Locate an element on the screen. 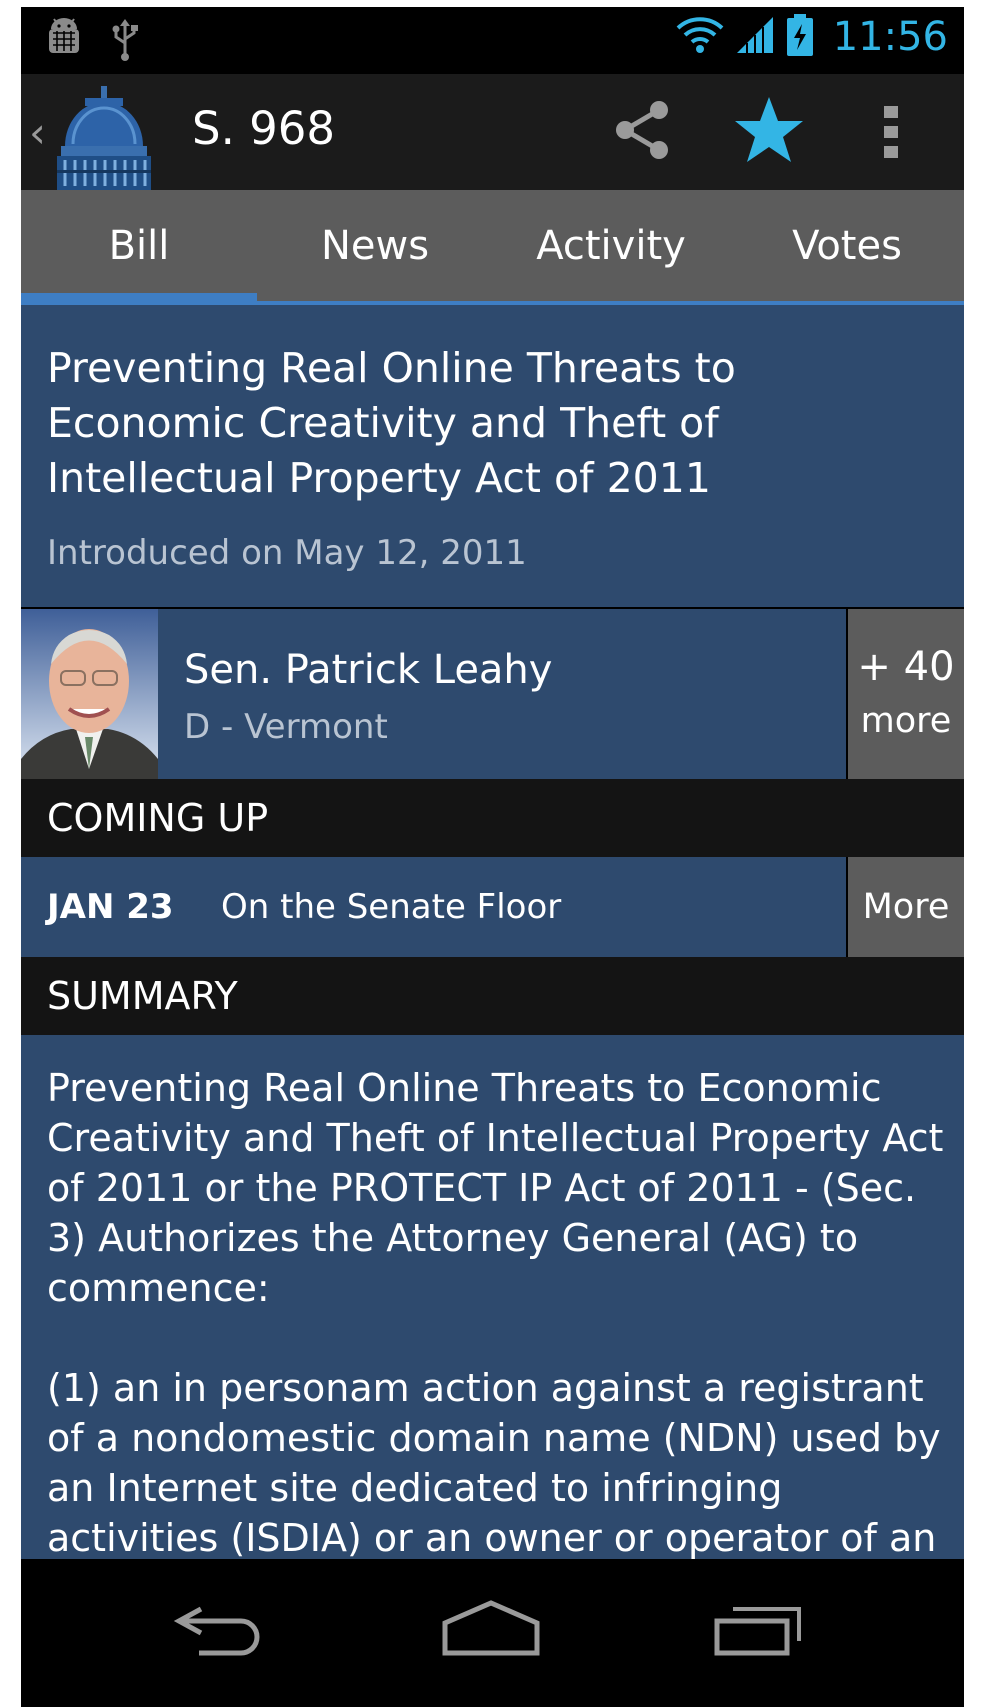 This screenshot has height=1707, width=985. back-button is located at coordinates (221, 1631).